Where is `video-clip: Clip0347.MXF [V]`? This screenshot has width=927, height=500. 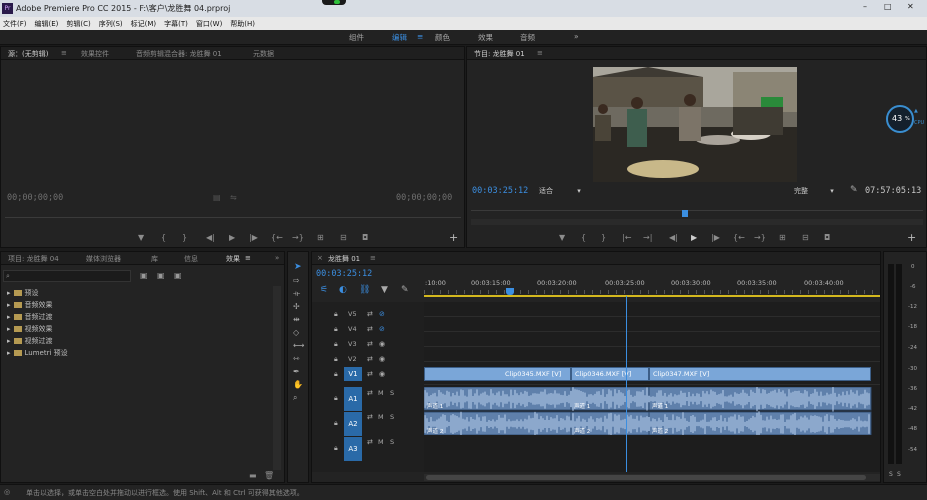
video-clip: Clip0347.MXF [V] is located at coordinates (760, 374).